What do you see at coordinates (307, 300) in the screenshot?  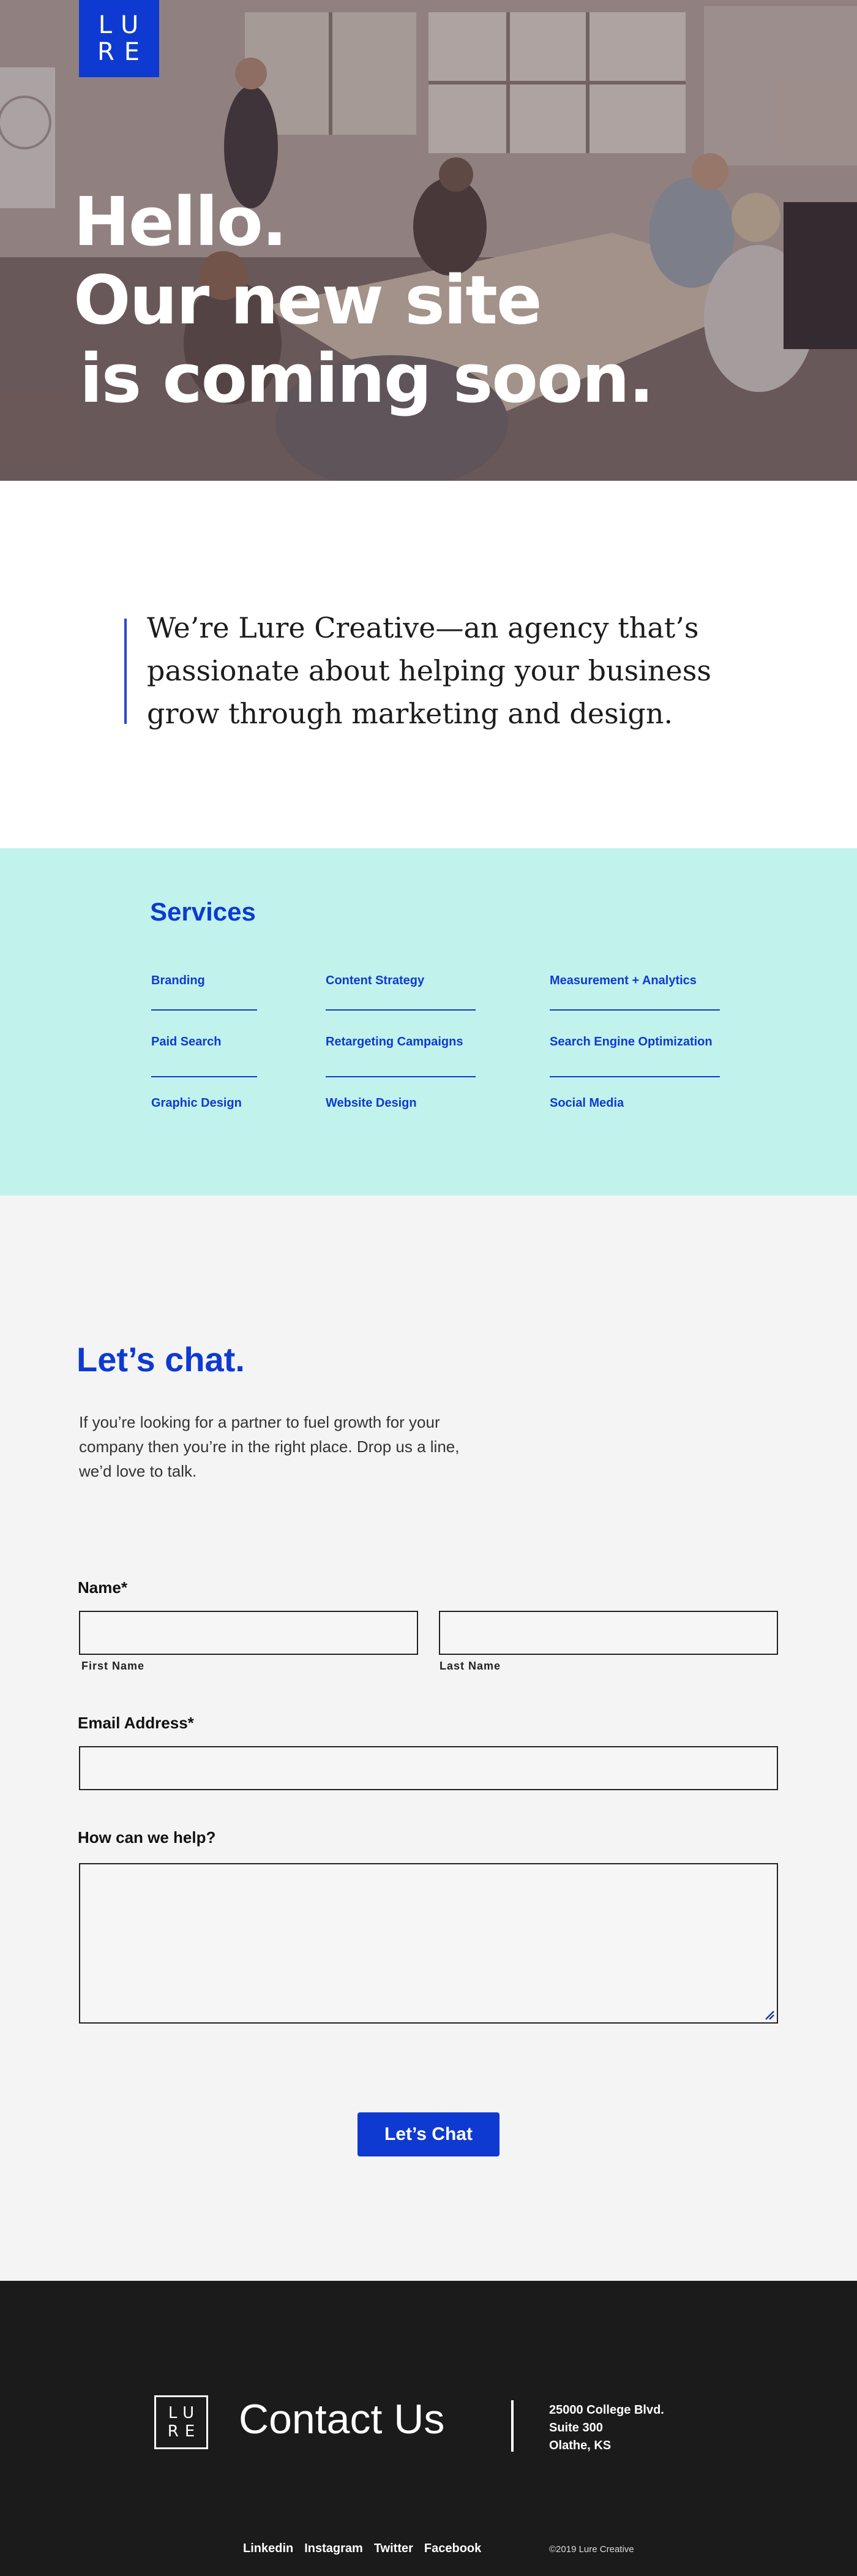 I see `hero-headline-line-2: Our new site` at bounding box center [307, 300].